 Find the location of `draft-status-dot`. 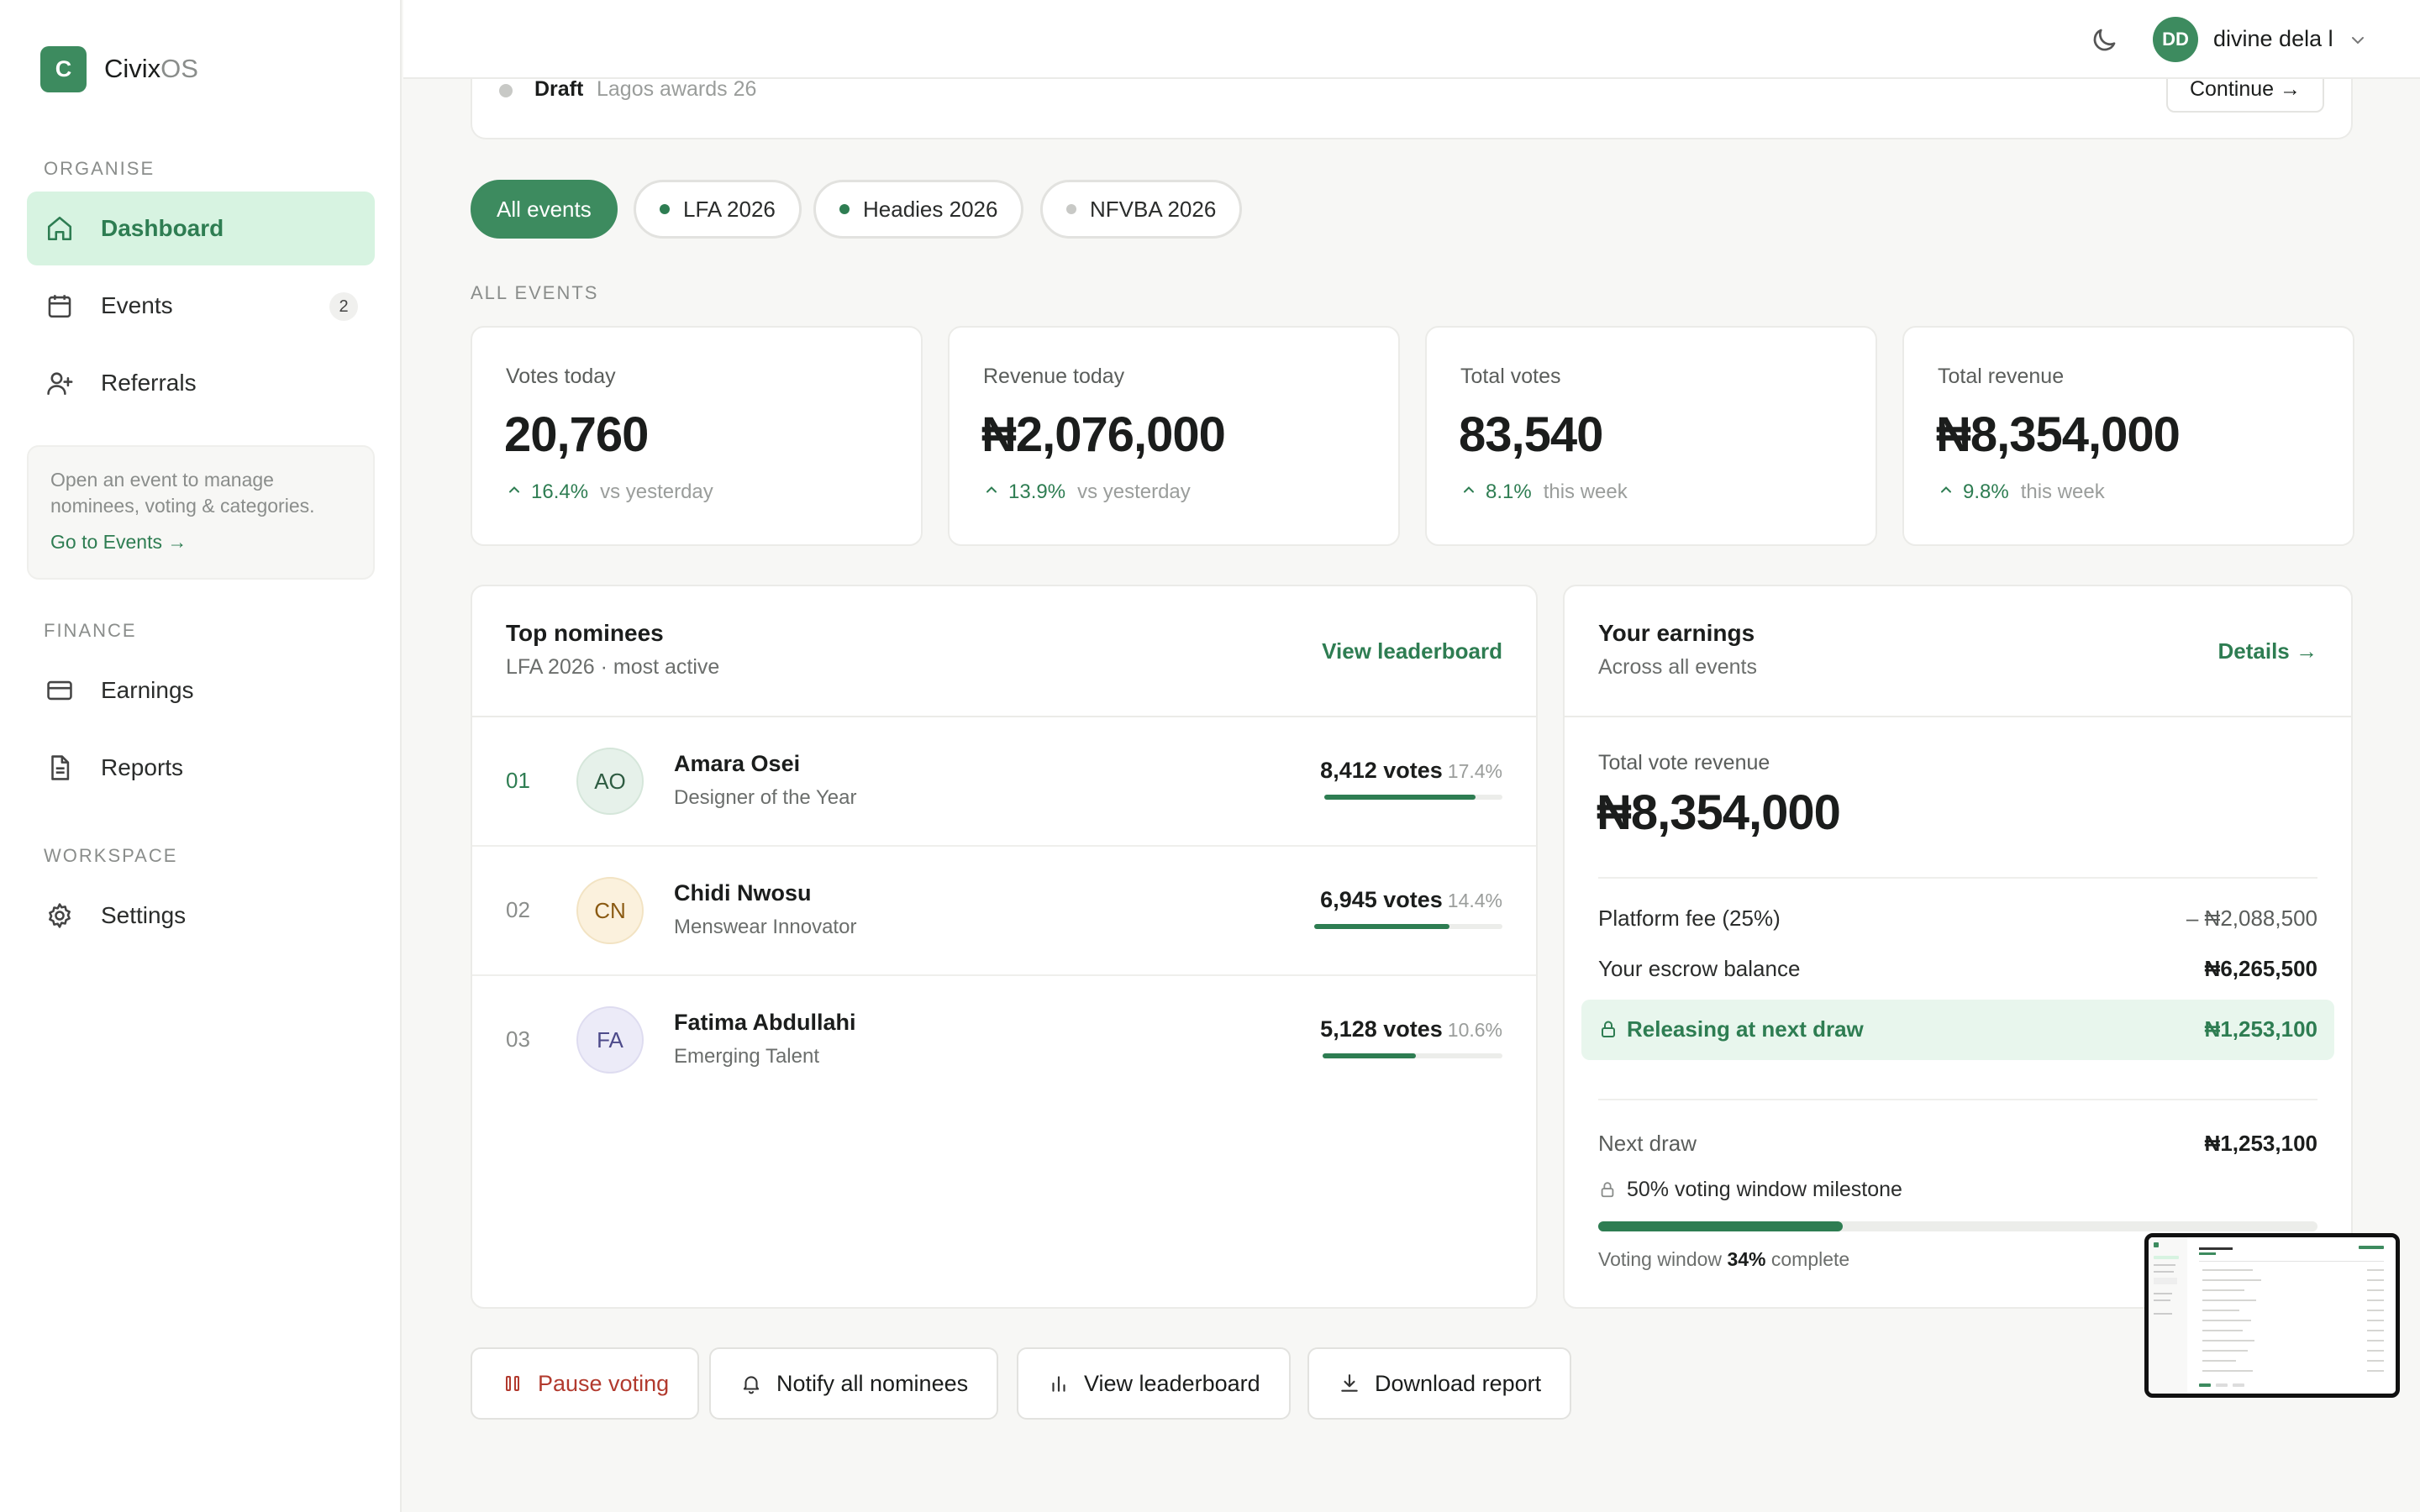

draft-status-dot is located at coordinates (506, 90).